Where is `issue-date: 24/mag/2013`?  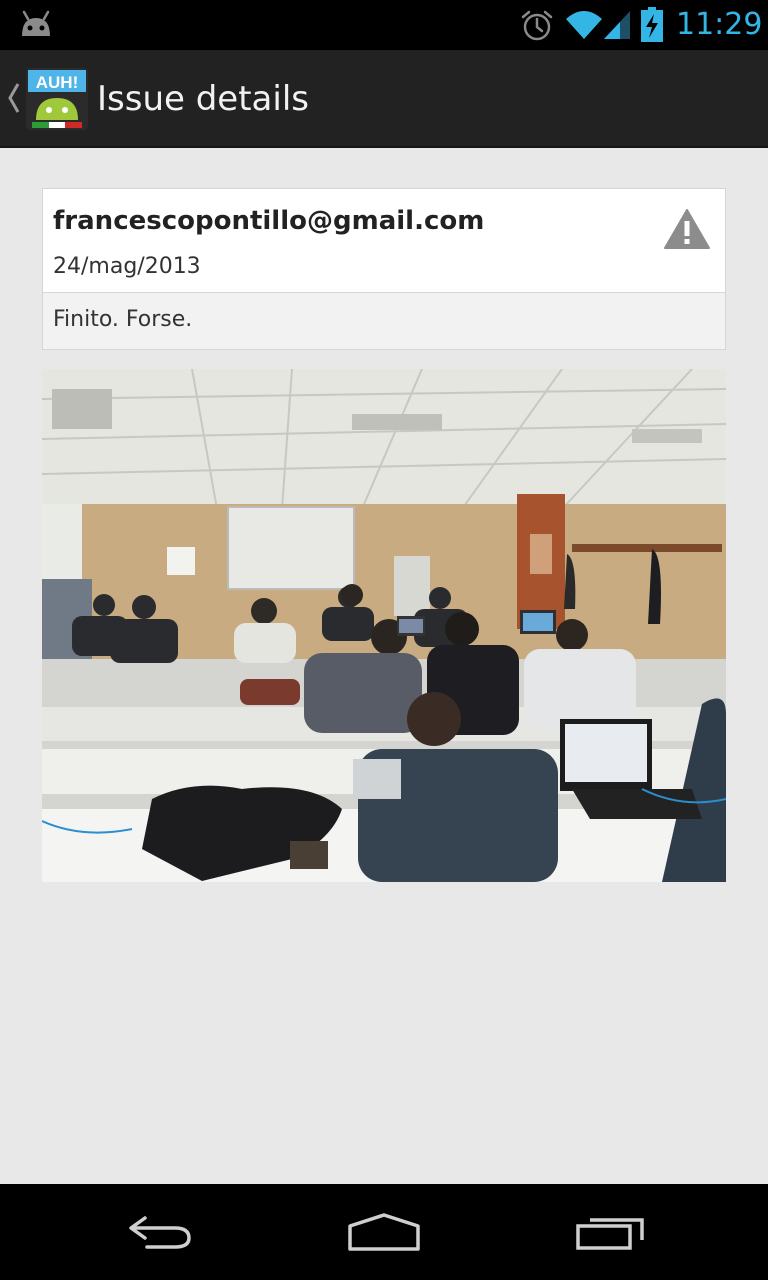
issue-date: 24/mag/2013 is located at coordinates (127, 266).